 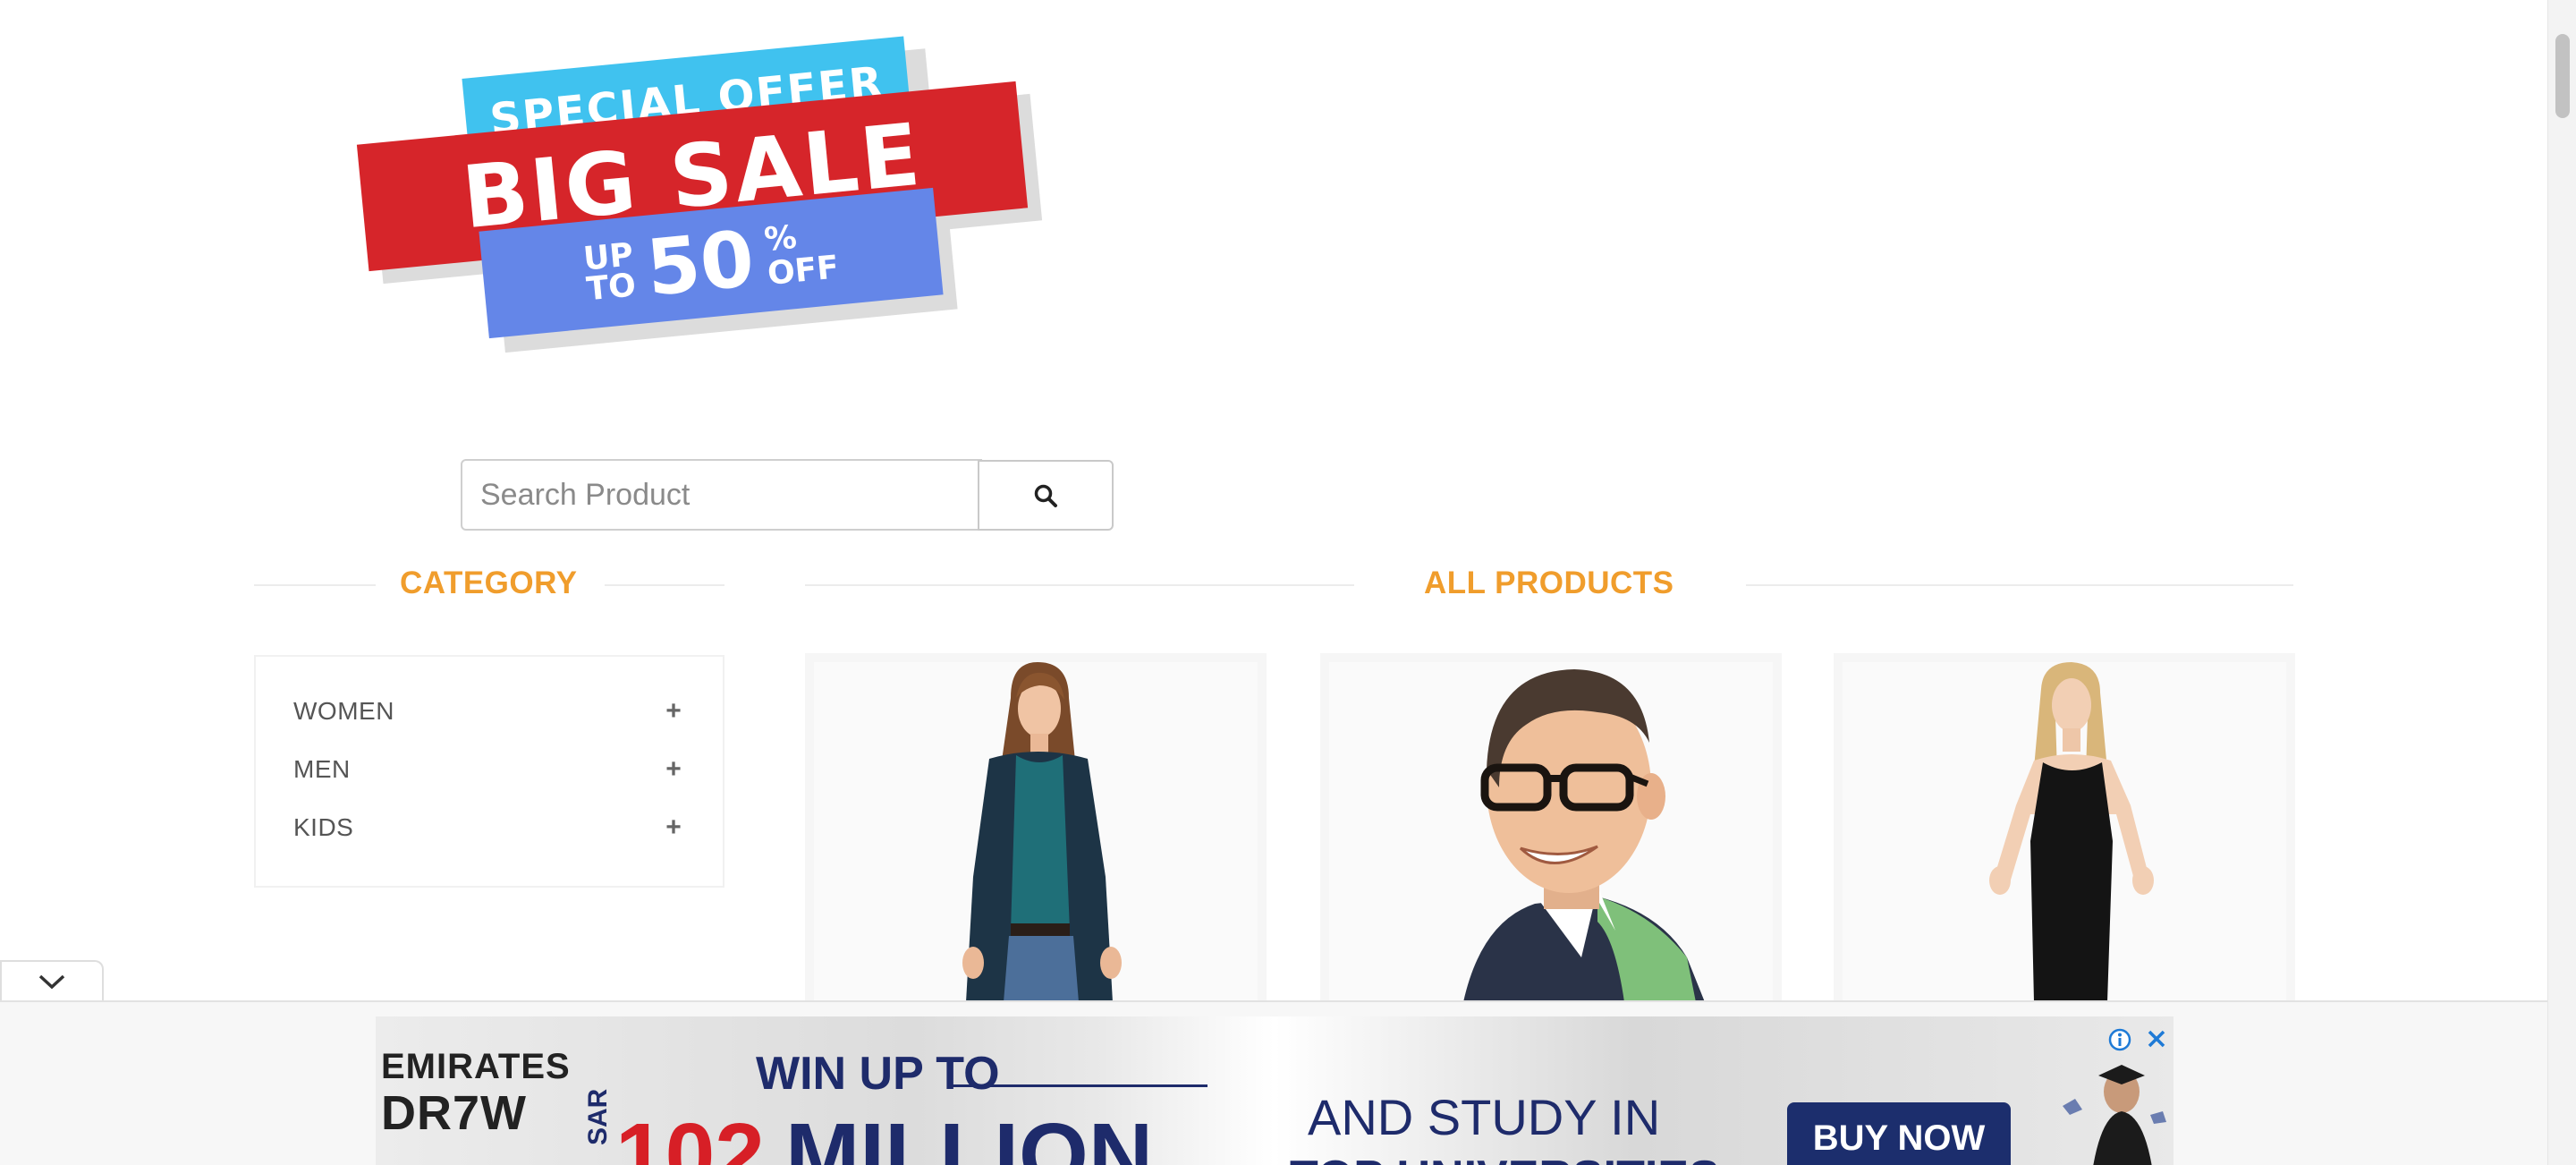 What do you see at coordinates (454, 1113) in the screenshot?
I see `ad-brand-line2: DR7W` at bounding box center [454, 1113].